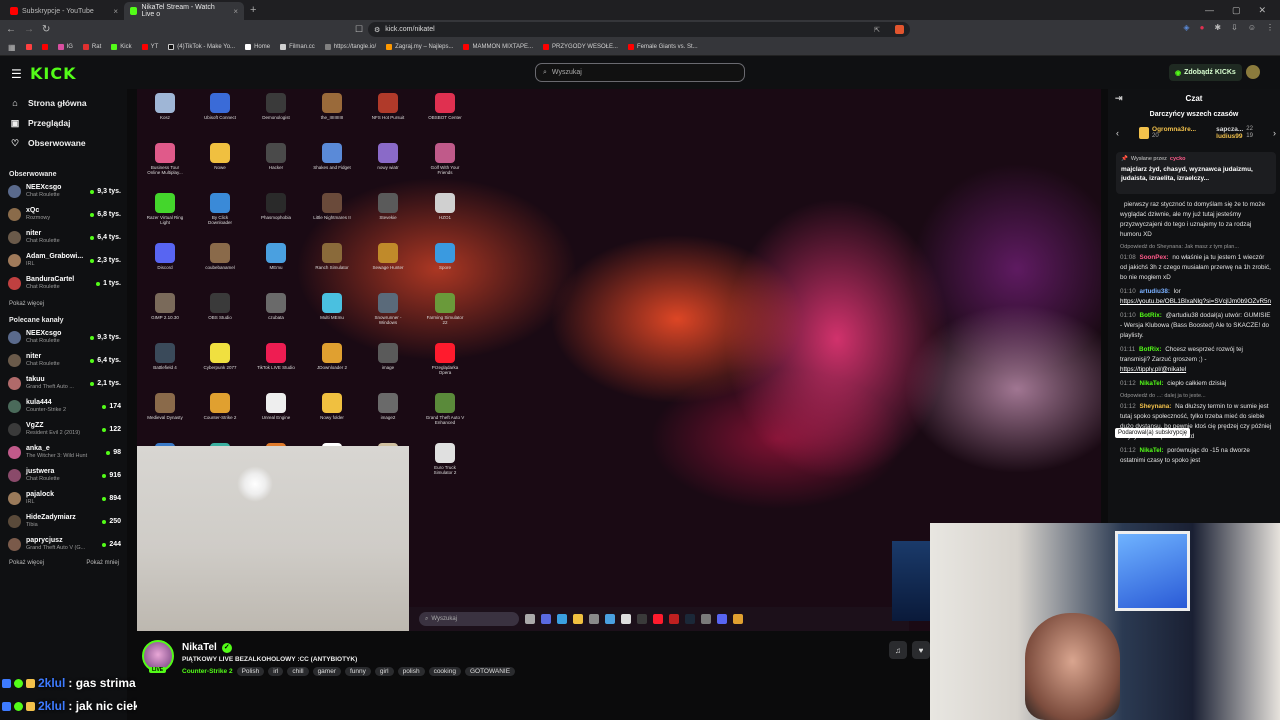  Describe the element at coordinates (165, 209) in the screenshot. I see `desktop-icon: Razer Virtual Ring Light` at that location.